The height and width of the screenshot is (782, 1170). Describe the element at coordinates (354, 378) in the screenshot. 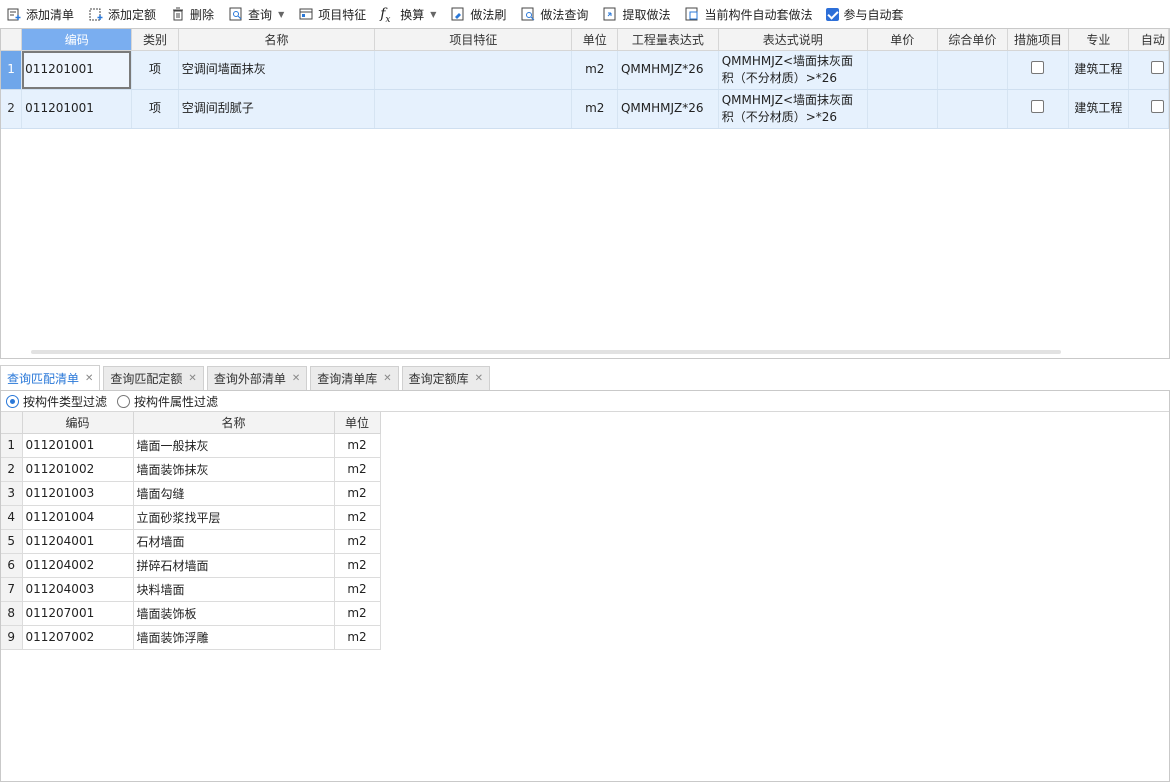

I see `tab-list-library: 查询清单库 ✕` at that location.